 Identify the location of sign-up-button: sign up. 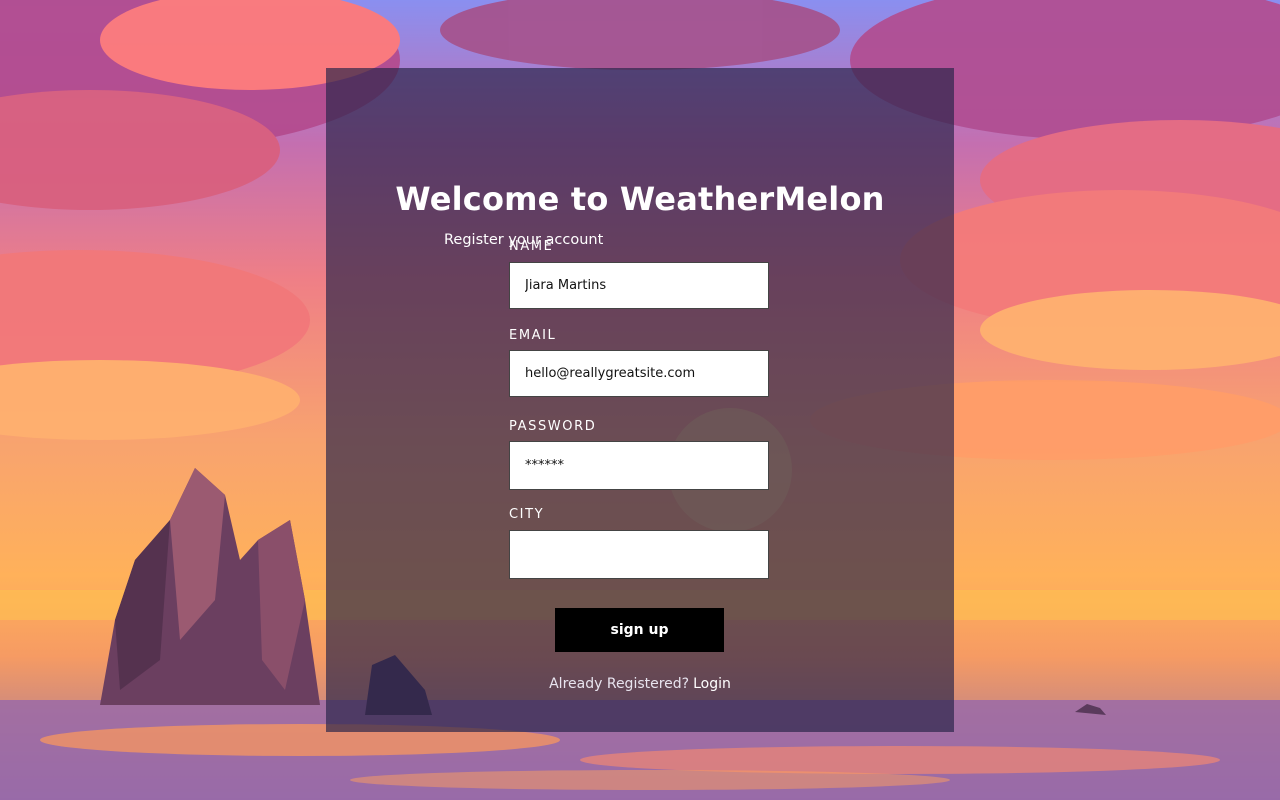
(639, 630).